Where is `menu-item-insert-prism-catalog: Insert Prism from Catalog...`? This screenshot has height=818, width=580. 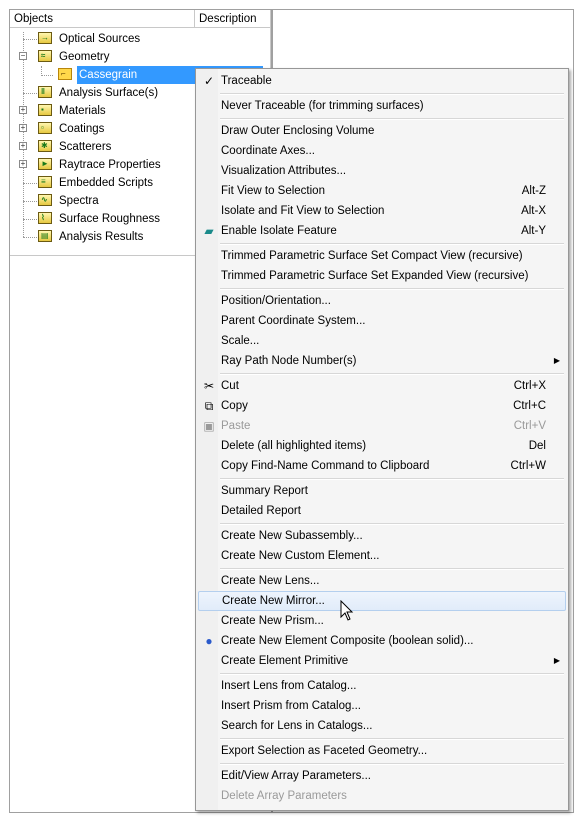 menu-item-insert-prism-catalog: Insert Prism from Catalog... is located at coordinates (382, 706).